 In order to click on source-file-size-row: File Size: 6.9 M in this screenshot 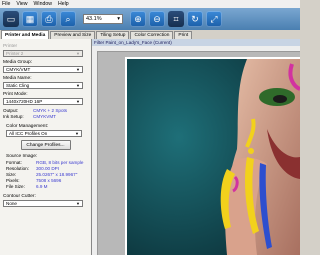, I will do `click(47, 186)`.